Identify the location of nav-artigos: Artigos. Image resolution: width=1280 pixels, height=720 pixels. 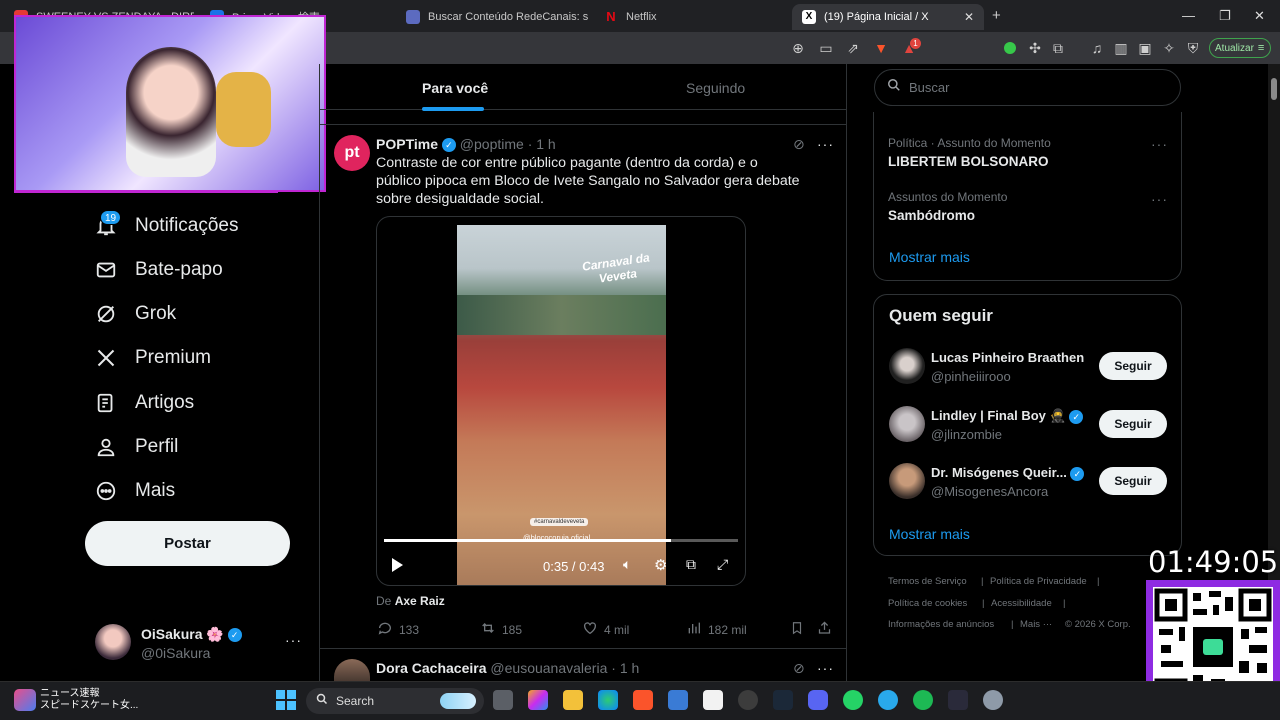
(144, 403).